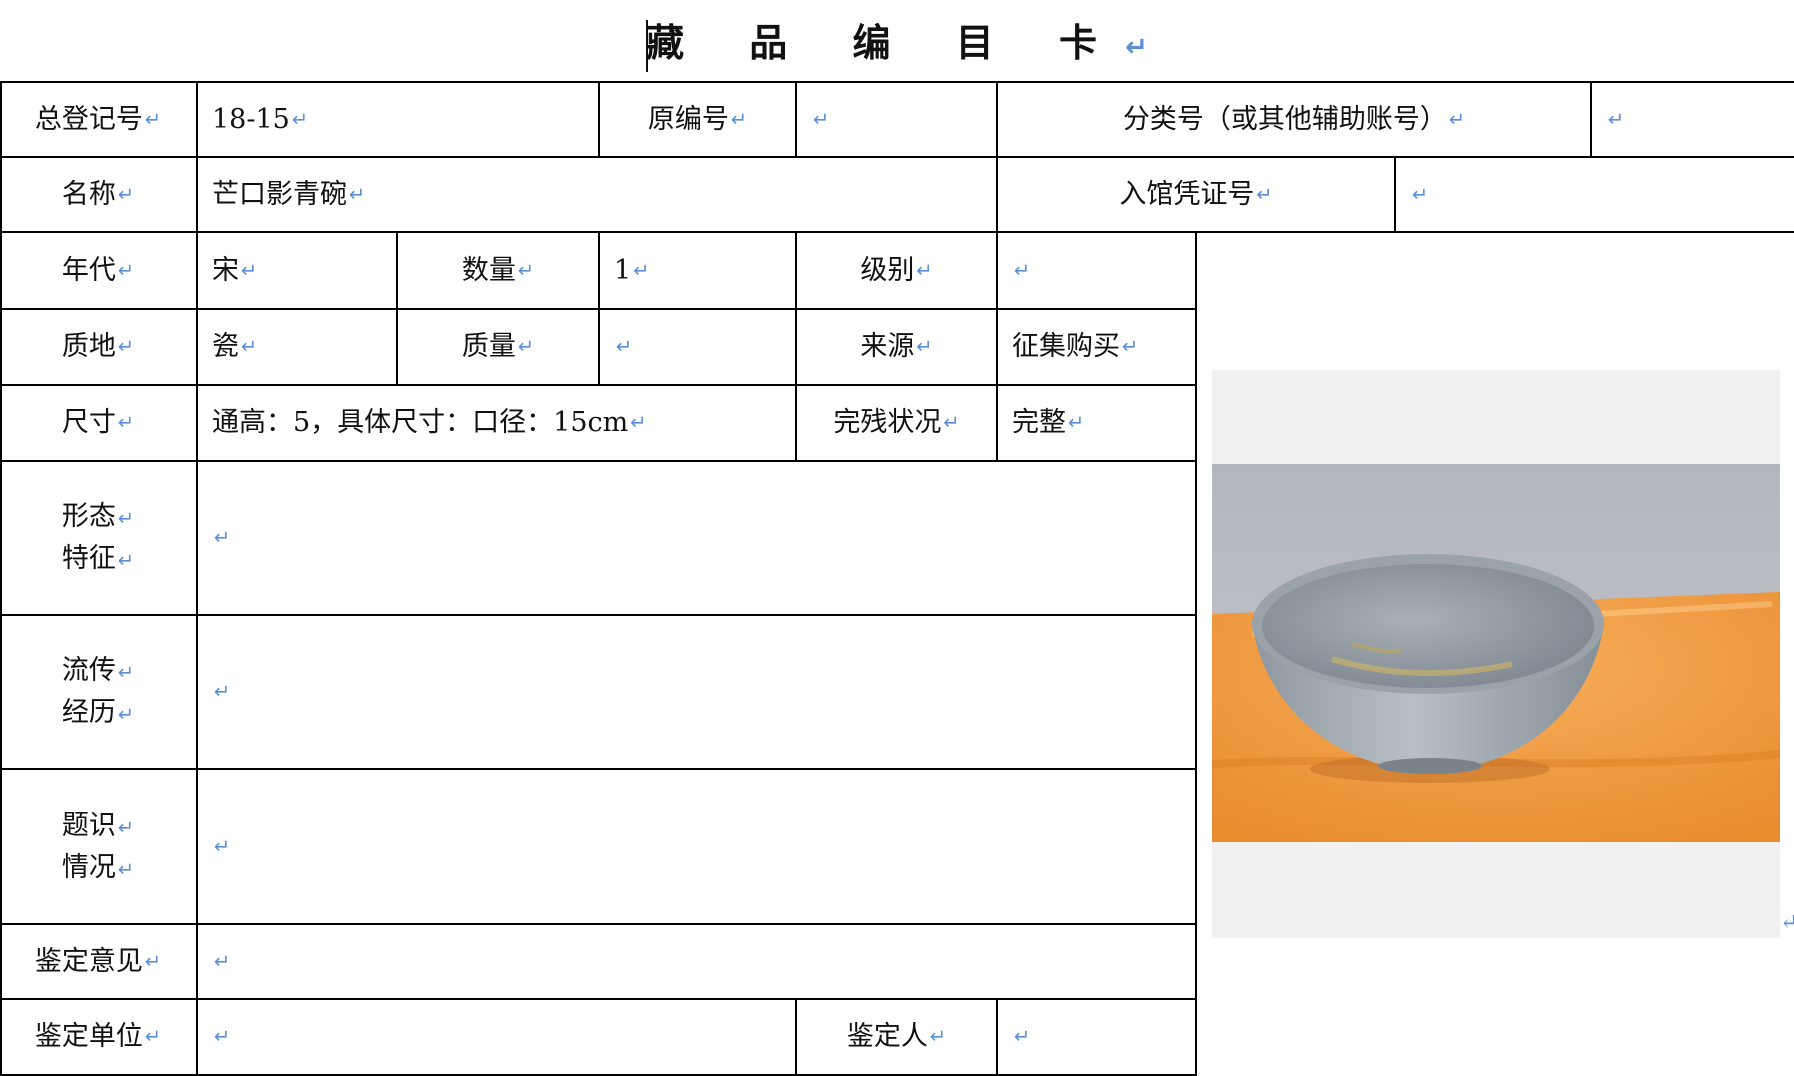 The image size is (1794, 1076). What do you see at coordinates (1196, 194) in the screenshot?
I see `voucher-number-label: 入馆凭证号 ↵` at bounding box center [1196, 194].